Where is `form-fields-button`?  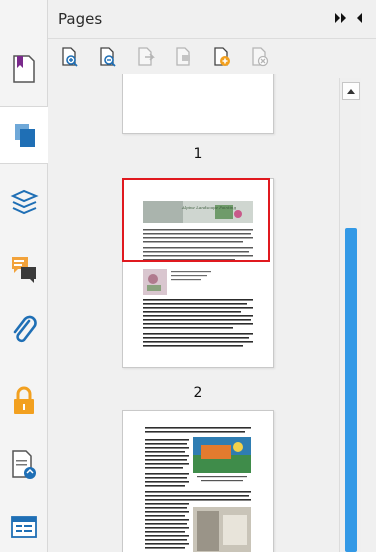
form-fields-button is located at coordinates (24, 525).